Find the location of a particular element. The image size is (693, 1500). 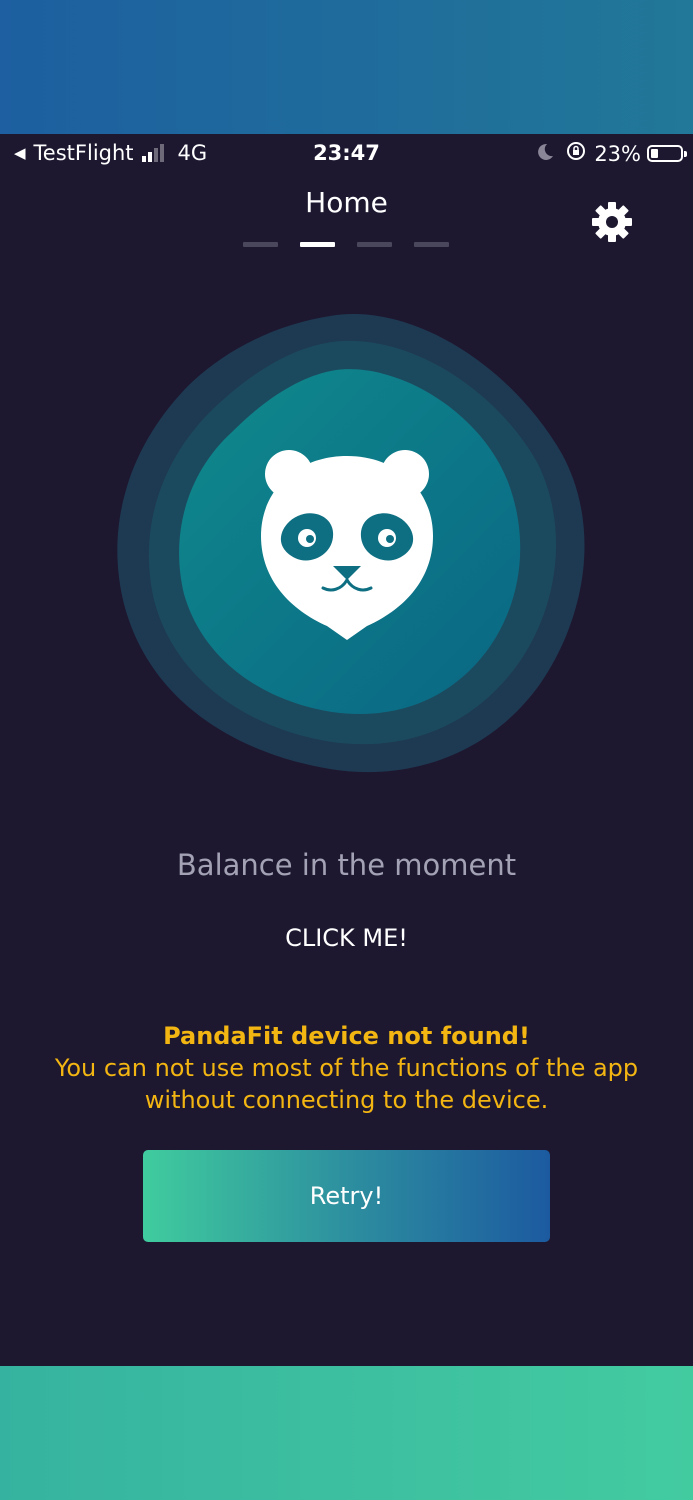

tagline: Balance in the moment is located at coordinates (346, 865).